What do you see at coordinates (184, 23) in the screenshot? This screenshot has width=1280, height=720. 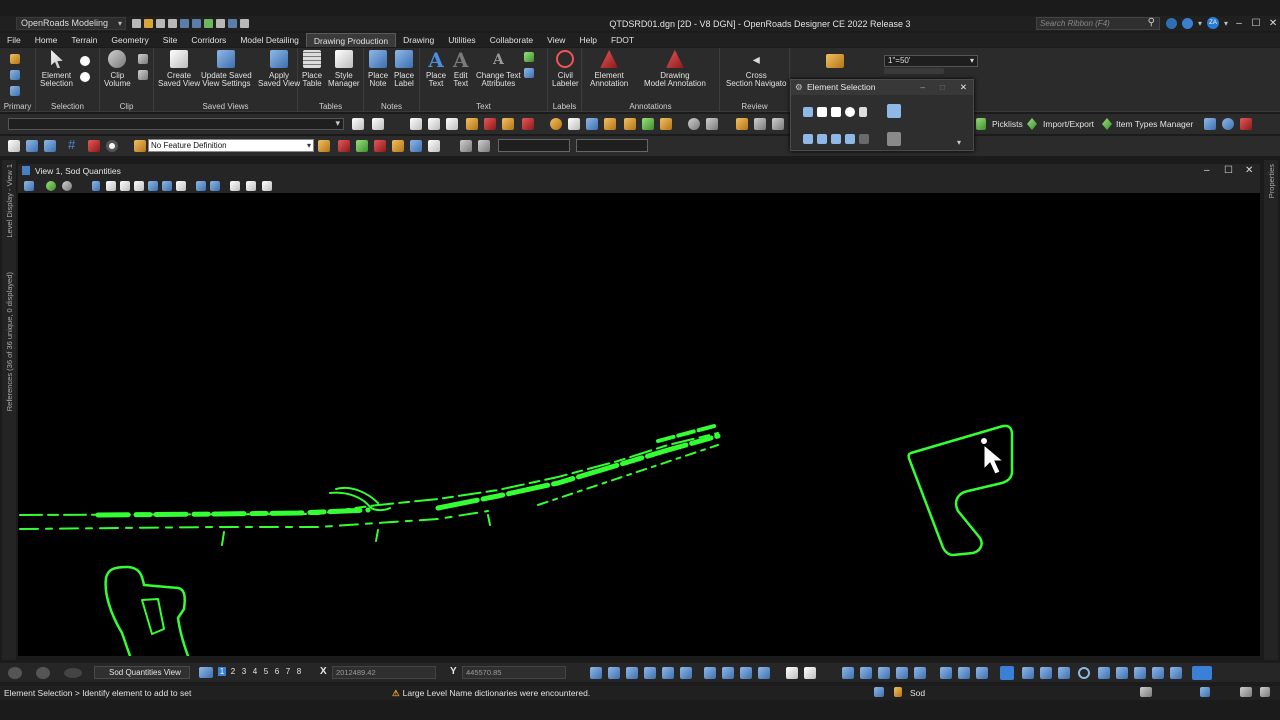 I see `undo-icon` at bounding box center [184, 23].